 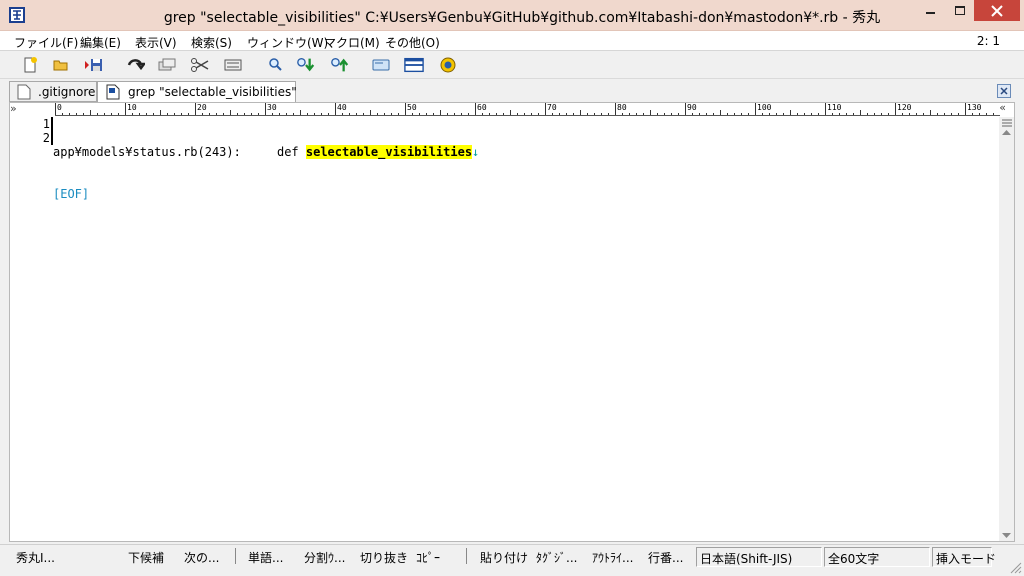 I want to click on ruler-number: 40, so click(x=342, y=107).